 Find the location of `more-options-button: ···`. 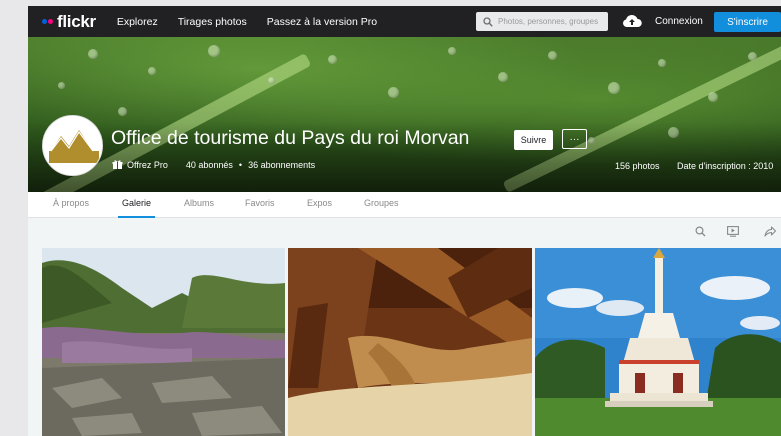

more-options-button: ··· is located at coordinates (574, 139).